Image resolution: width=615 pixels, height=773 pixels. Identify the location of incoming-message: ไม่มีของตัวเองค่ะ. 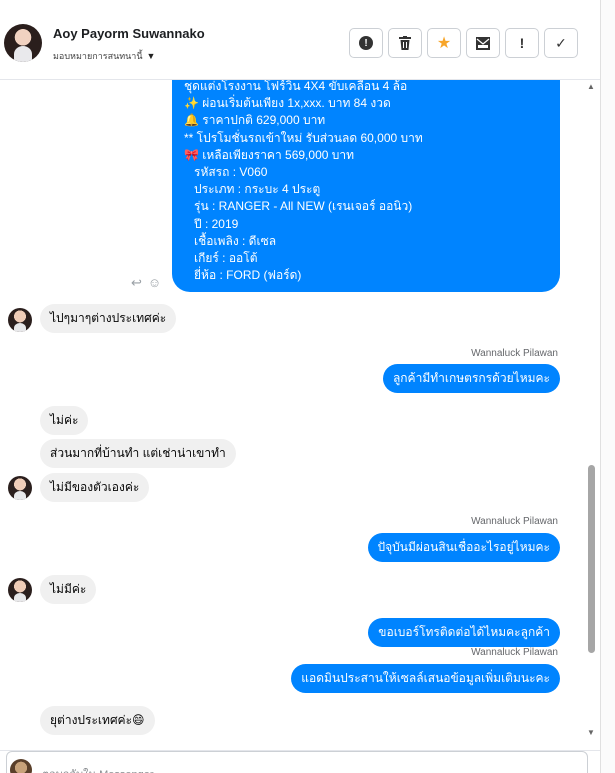
(95, 487).